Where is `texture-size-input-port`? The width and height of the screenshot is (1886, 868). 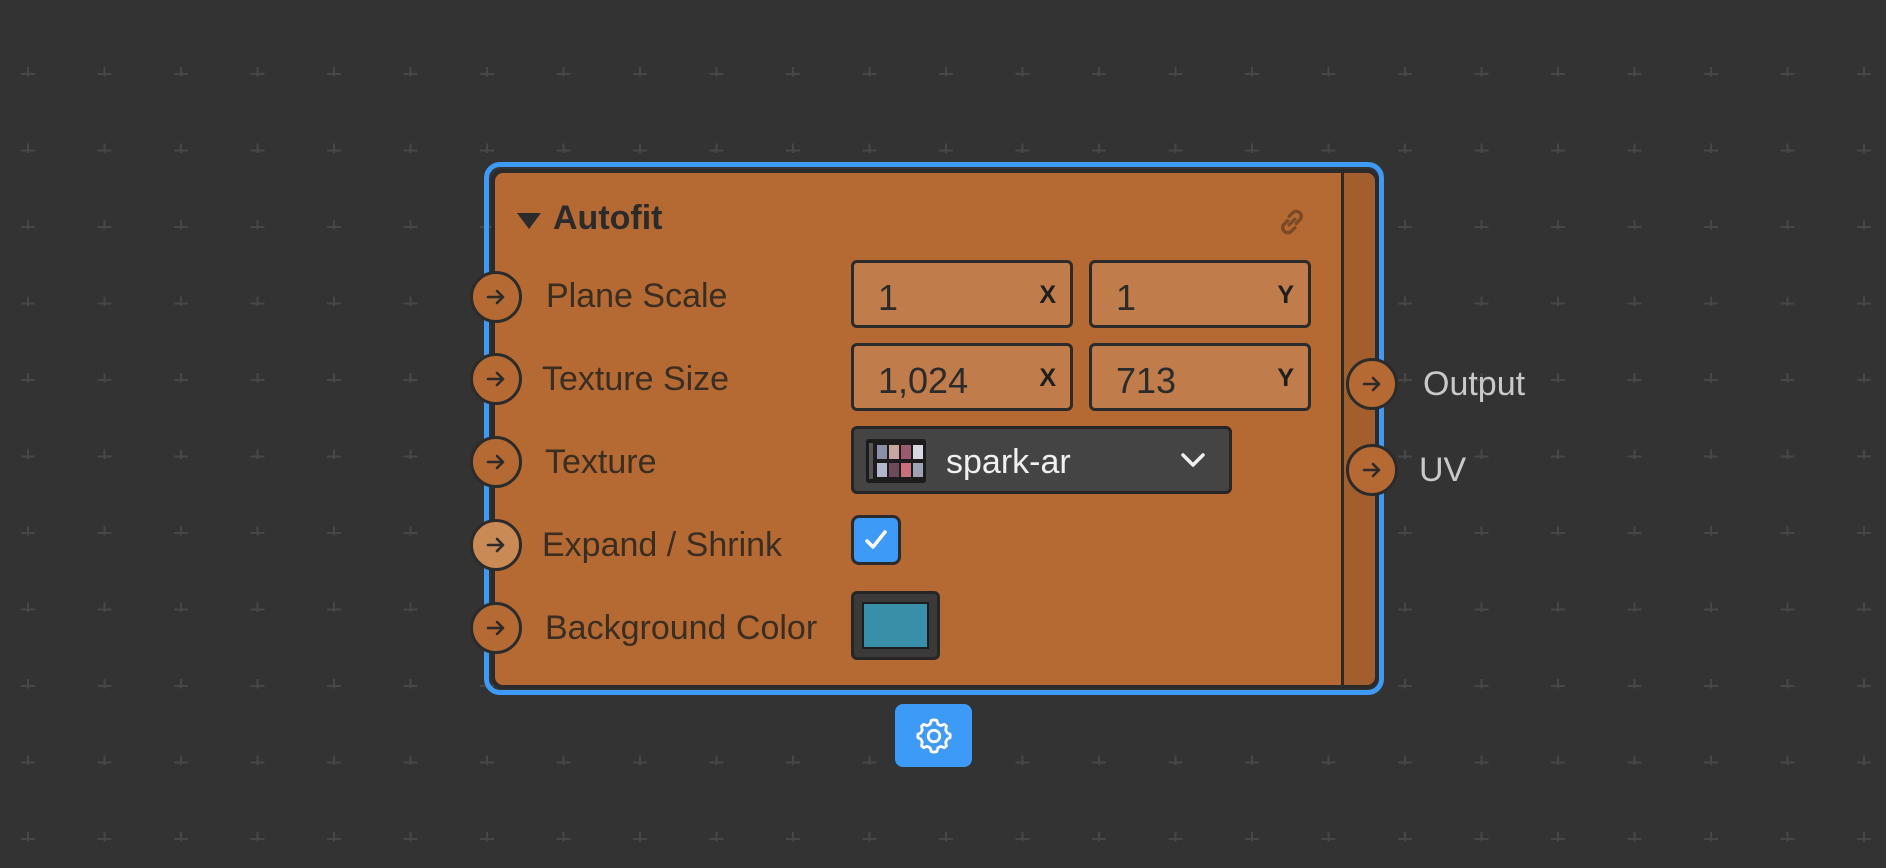 texture-size-input-port is located at coordinates (496, 379).